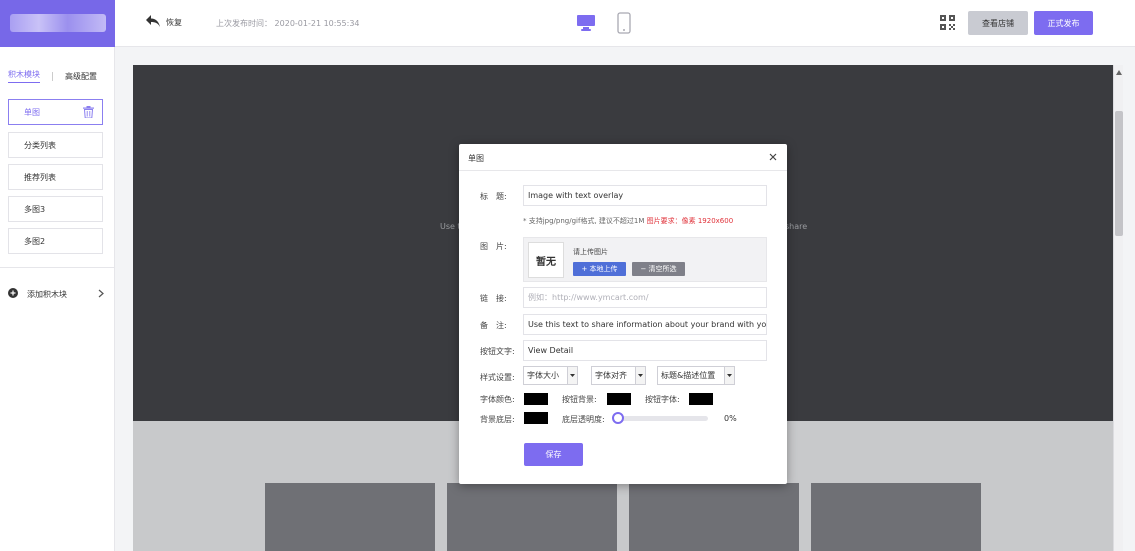  What do you see at coordinates (153, 22) in the screenshot?
I see `back-arrow-icon` at bounding box center [153, 22].